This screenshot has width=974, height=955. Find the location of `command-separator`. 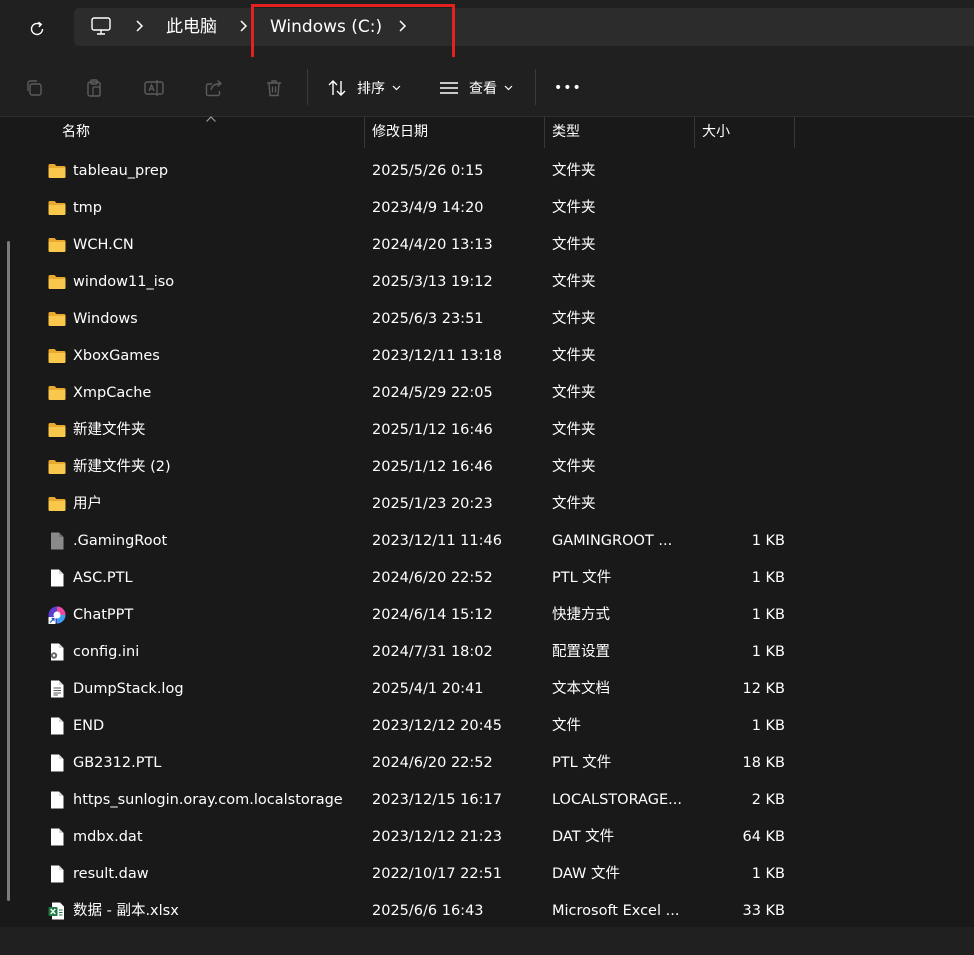

command-separator is located at coordinates (535, 87).